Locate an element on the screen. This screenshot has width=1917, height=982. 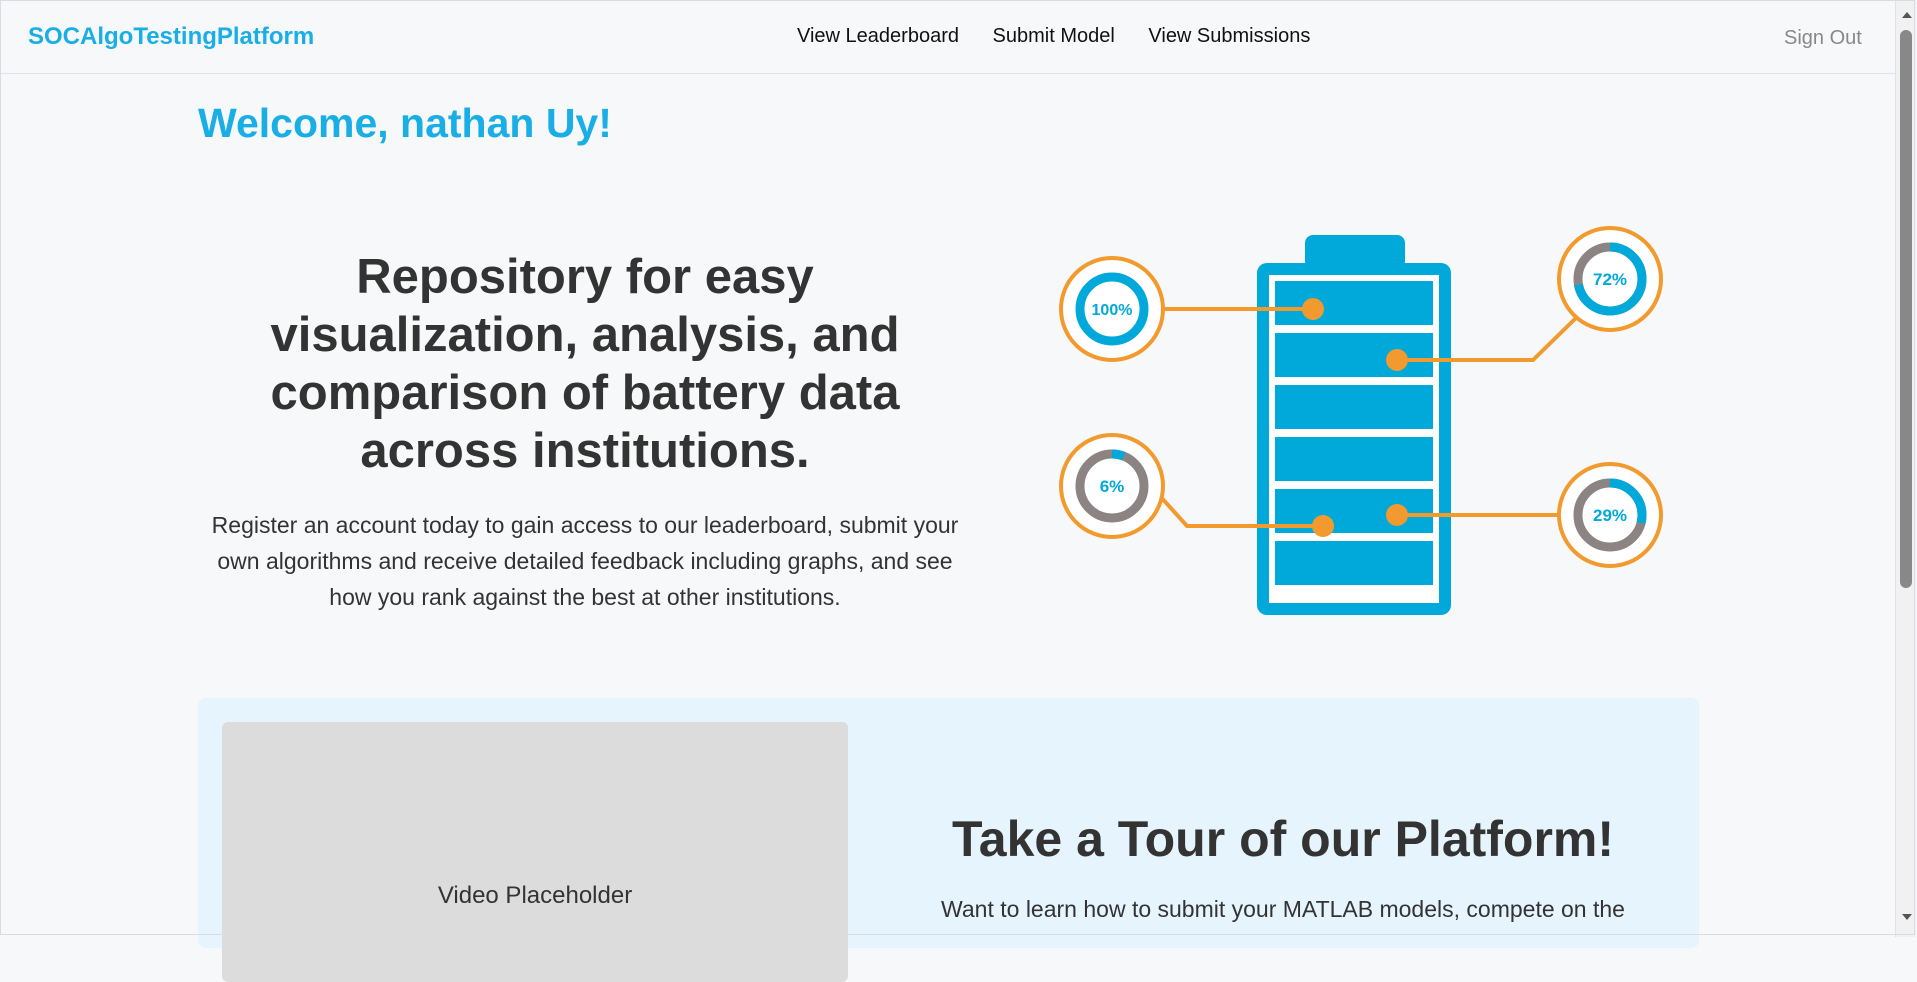
gauge-72-label: 72% is located at coordinates (1610, 279).